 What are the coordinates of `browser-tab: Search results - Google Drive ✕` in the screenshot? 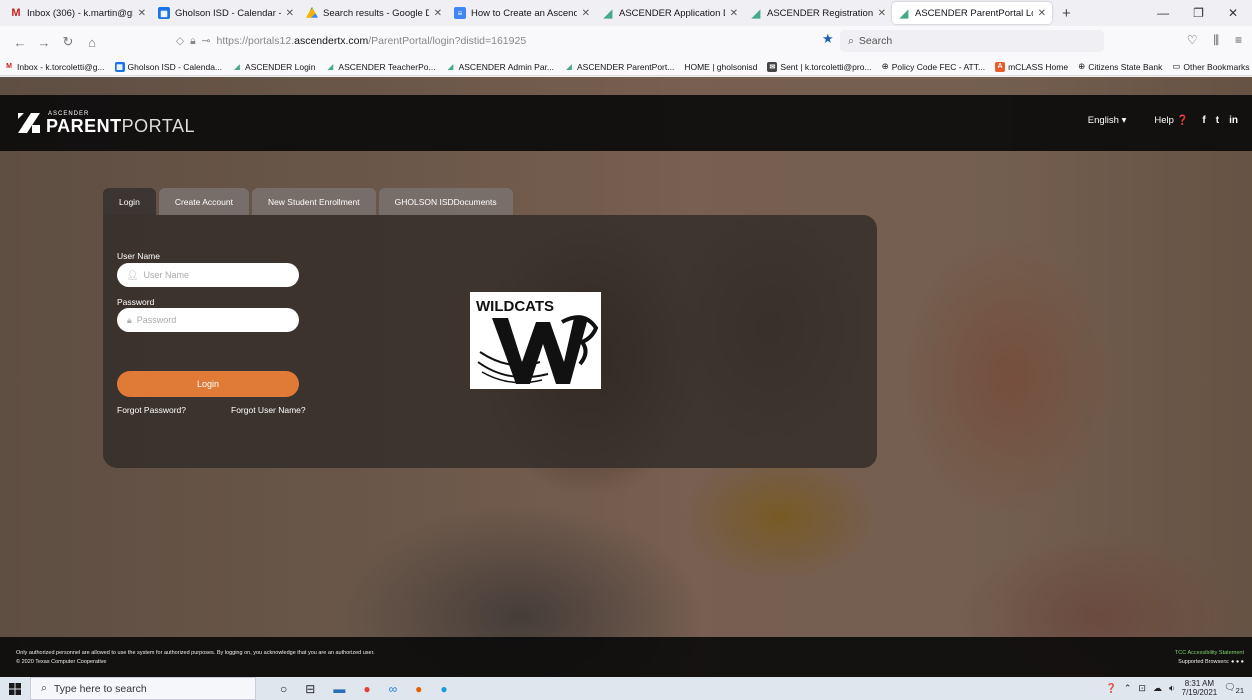 It's located at (374, 13).